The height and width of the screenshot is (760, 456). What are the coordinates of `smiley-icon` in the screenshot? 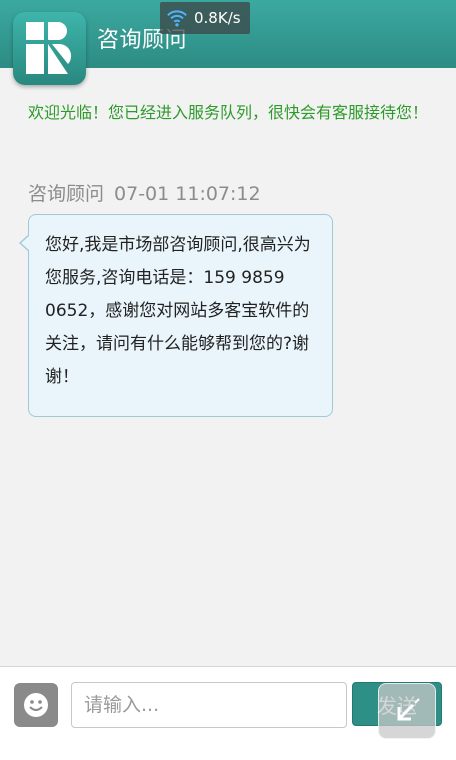 It's located at (36, 705).